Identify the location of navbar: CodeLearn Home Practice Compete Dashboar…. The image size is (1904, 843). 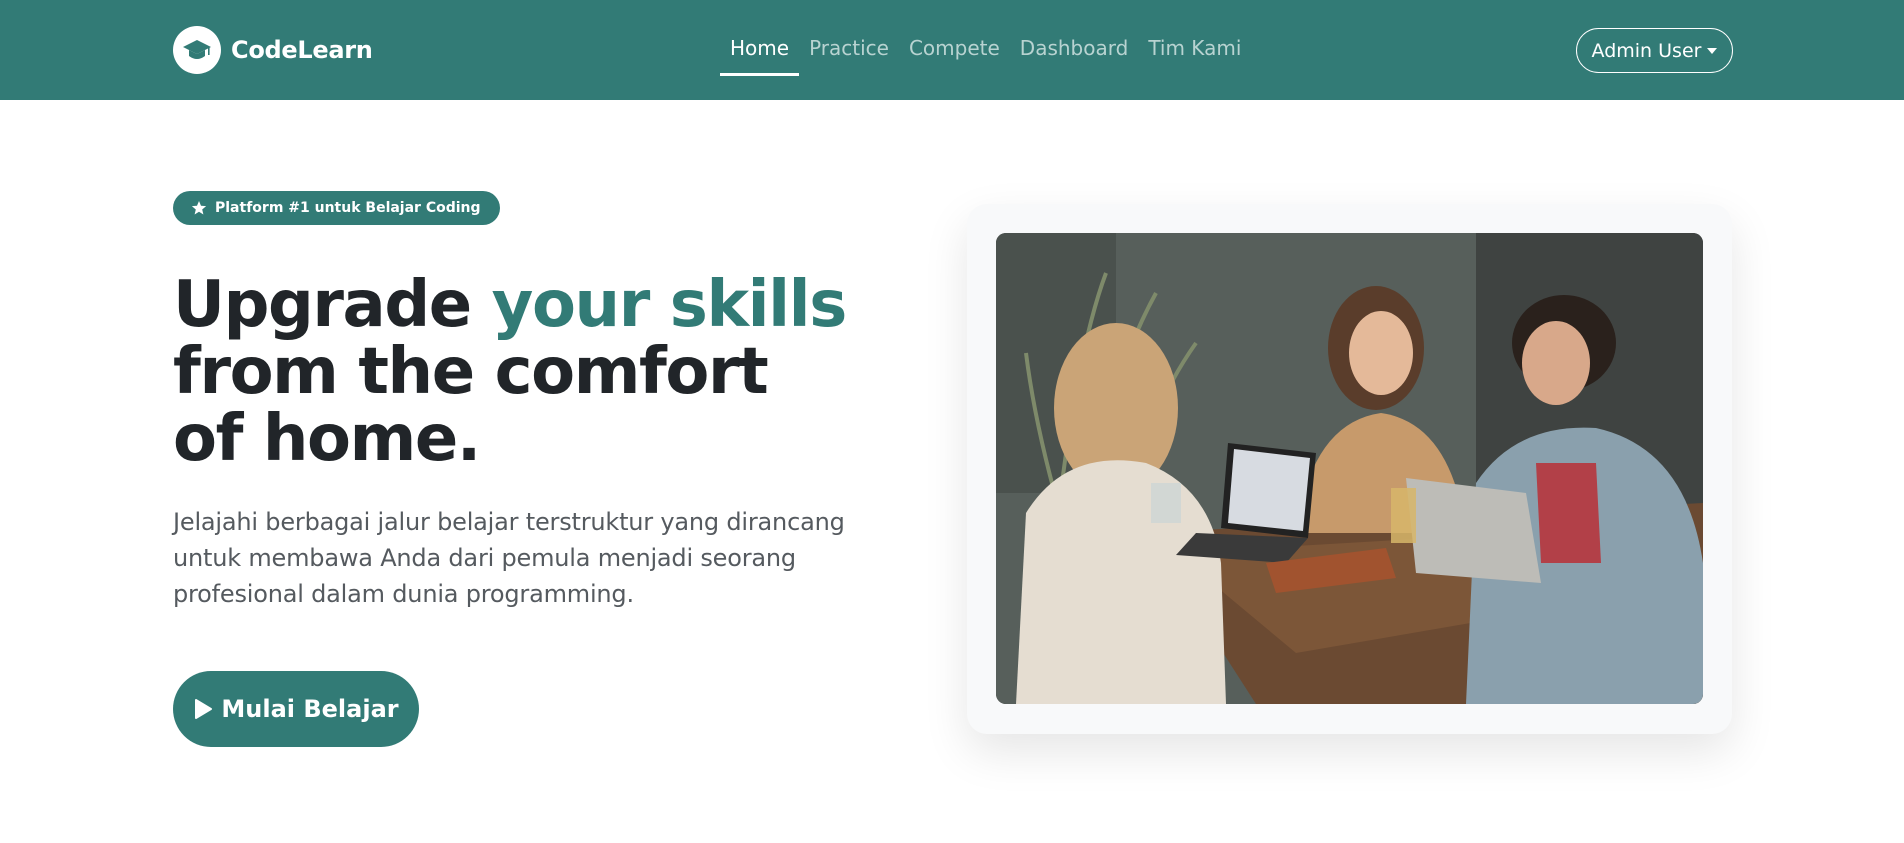
(952, 50).